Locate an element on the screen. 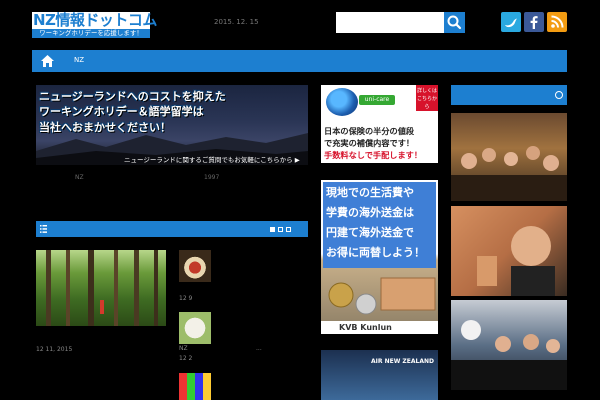  nav-item-nz: NZ is located at coordinates (79, 60).